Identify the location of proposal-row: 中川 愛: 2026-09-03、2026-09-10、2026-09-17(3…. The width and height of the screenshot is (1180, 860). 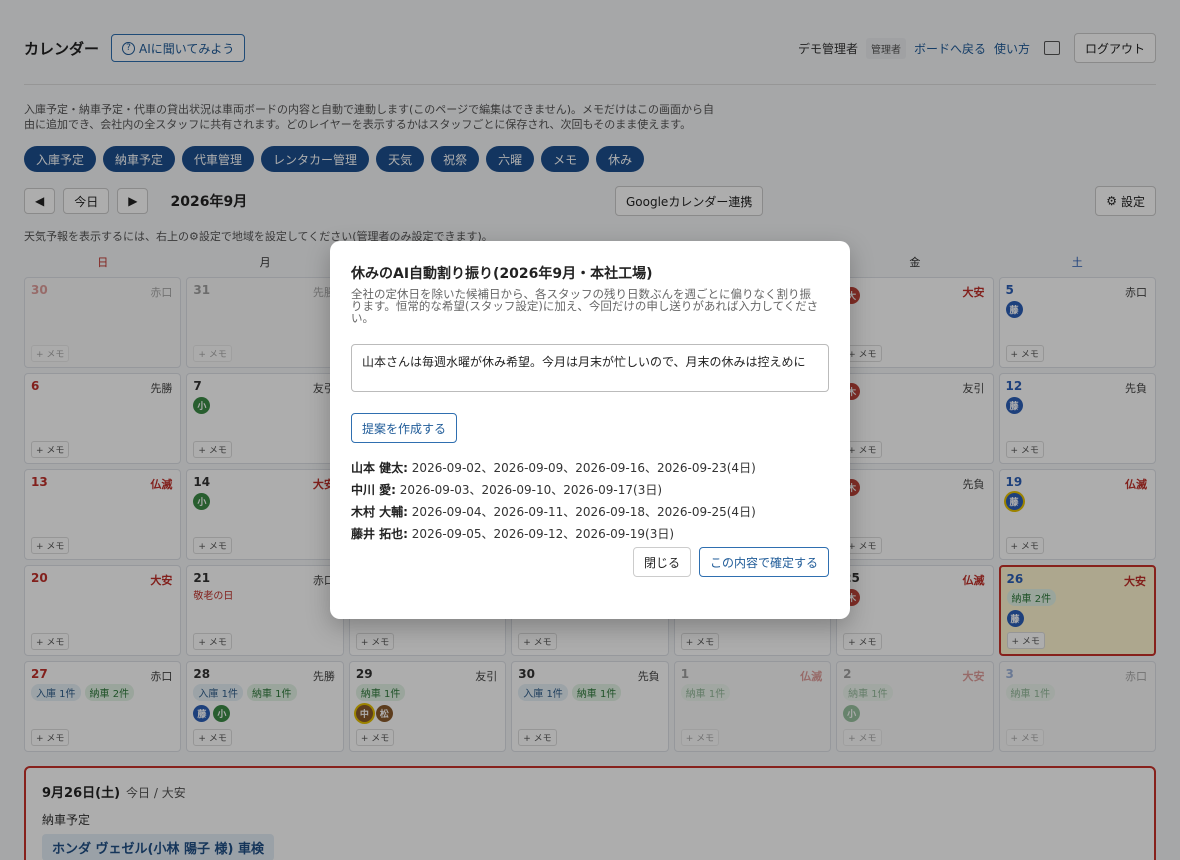
(590, 490).